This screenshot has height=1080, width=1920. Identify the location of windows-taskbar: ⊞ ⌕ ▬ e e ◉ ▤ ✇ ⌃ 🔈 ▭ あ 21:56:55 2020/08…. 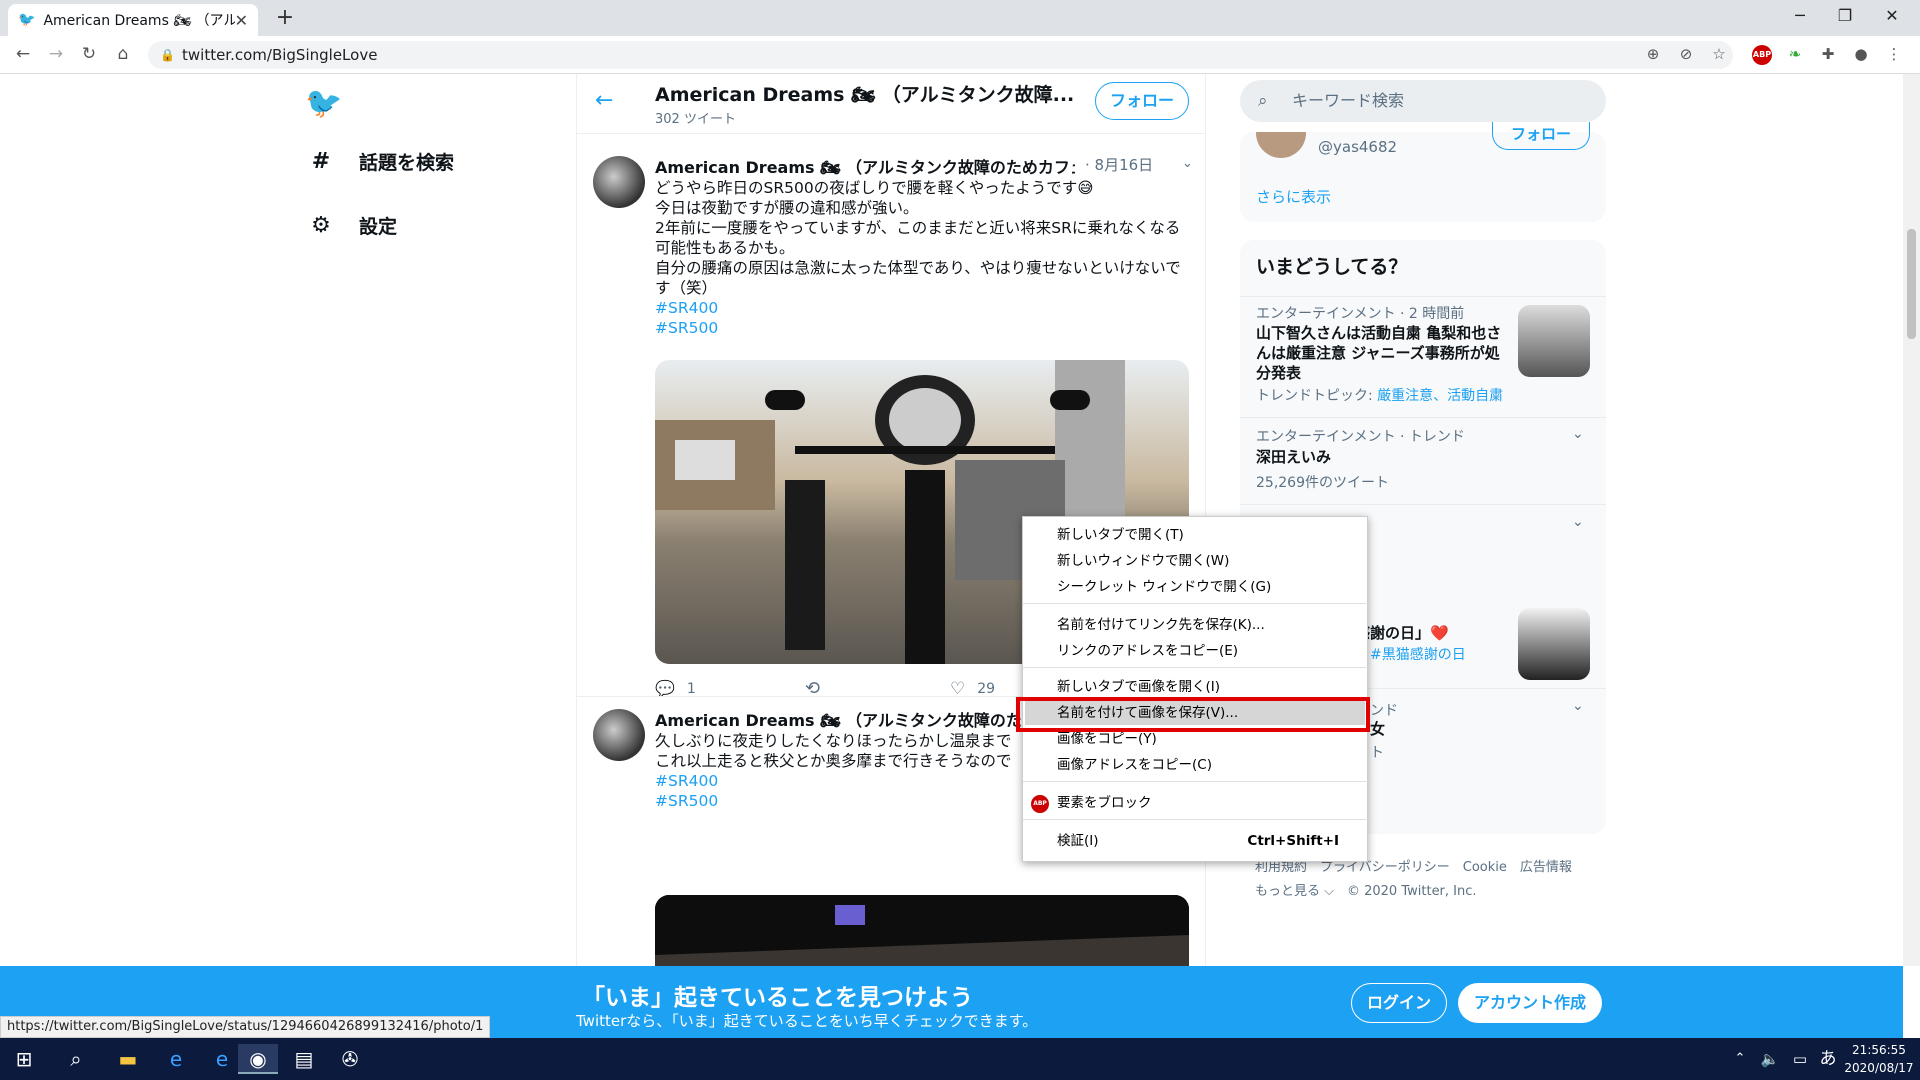
(960, 1059).